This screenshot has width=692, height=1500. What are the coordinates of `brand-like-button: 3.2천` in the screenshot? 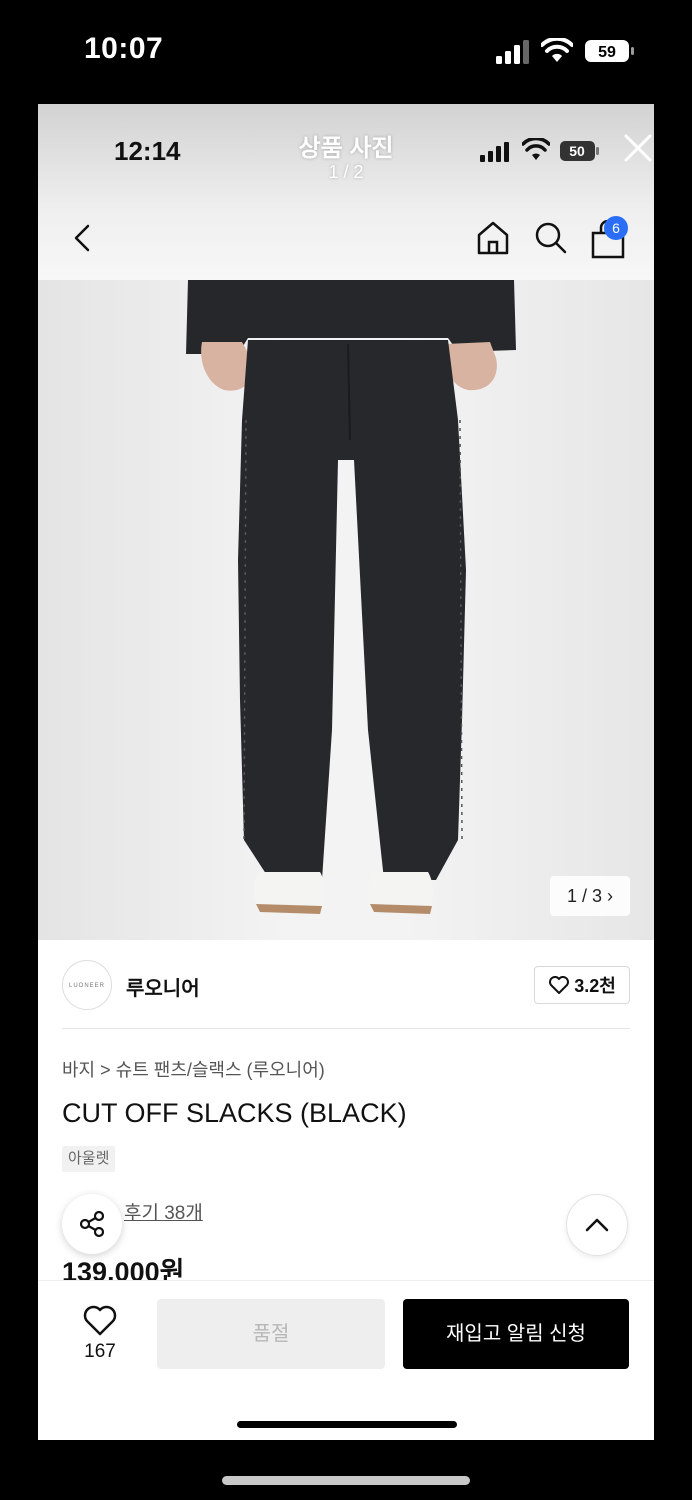 It's located at (582, 985).